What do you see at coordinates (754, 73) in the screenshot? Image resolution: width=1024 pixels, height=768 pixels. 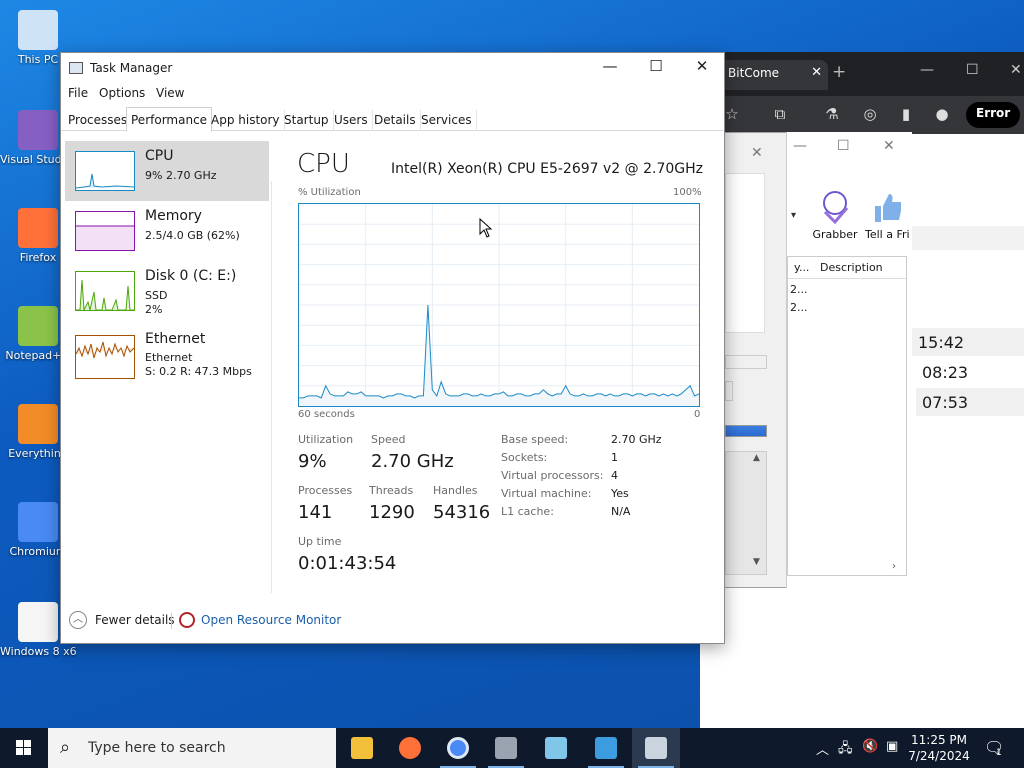 I see `chrome-tab-label: BitCome` at bounding box center [754, 73].